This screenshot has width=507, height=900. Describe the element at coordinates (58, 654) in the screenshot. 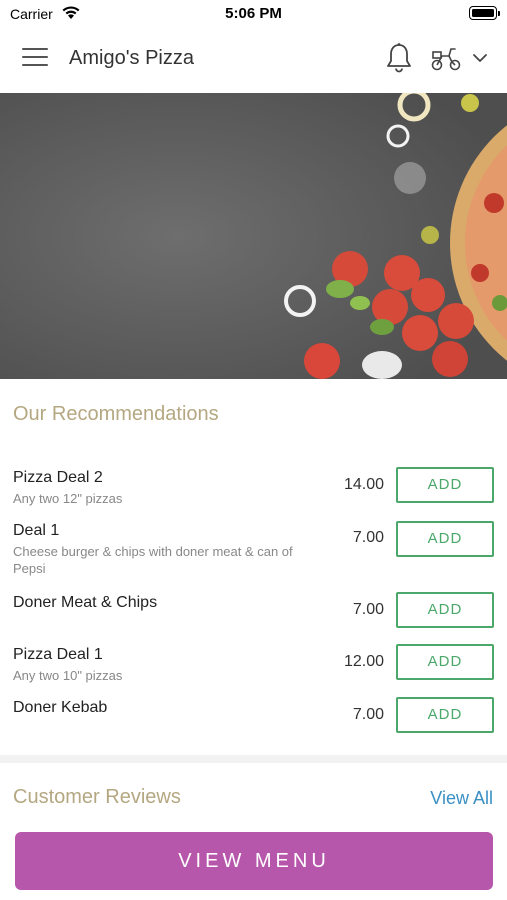

I see `item-name: Pizza Deal 1` at that location.